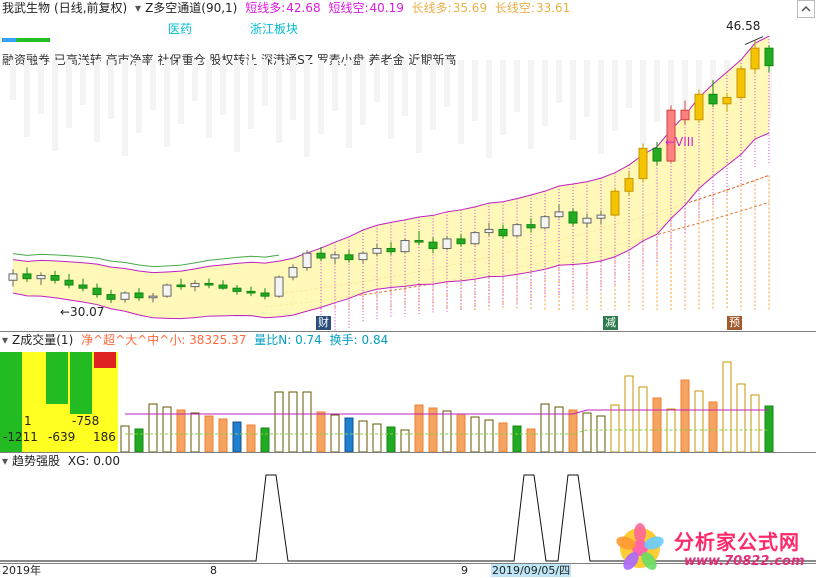 The width and height of the screenshot is (816, 578). Describe the element at coordinates (104, 437) in the screenshot. I see `net-flow-stat: 186` at that location.